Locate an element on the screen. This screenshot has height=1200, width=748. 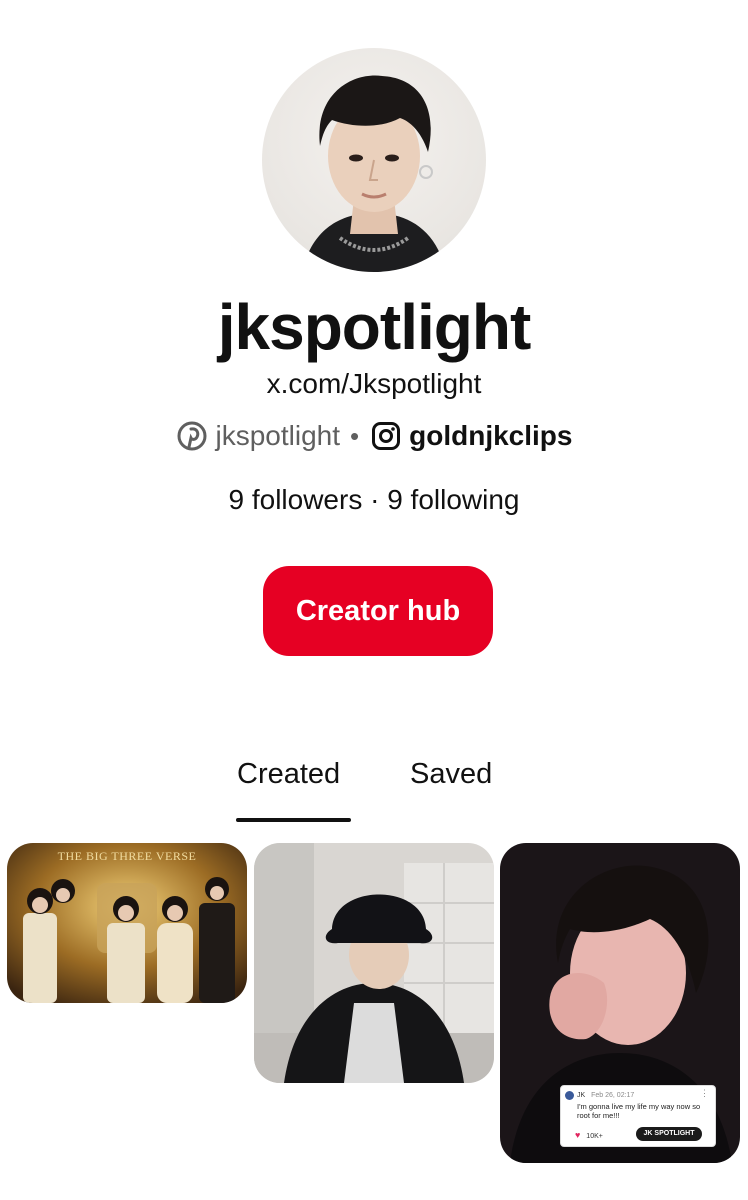
social-links: jkspotlight • goldnjkclips is located at coordinates (374, 436).